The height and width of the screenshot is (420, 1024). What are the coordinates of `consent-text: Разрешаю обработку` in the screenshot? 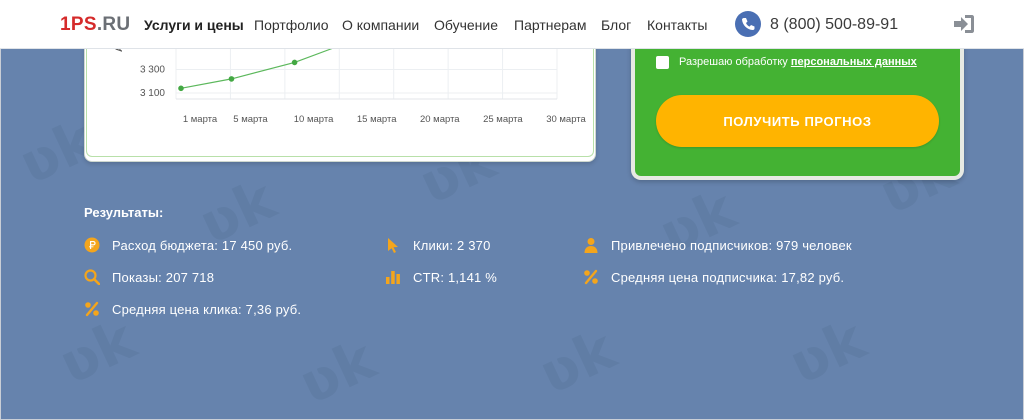 It's located at (735, 62).